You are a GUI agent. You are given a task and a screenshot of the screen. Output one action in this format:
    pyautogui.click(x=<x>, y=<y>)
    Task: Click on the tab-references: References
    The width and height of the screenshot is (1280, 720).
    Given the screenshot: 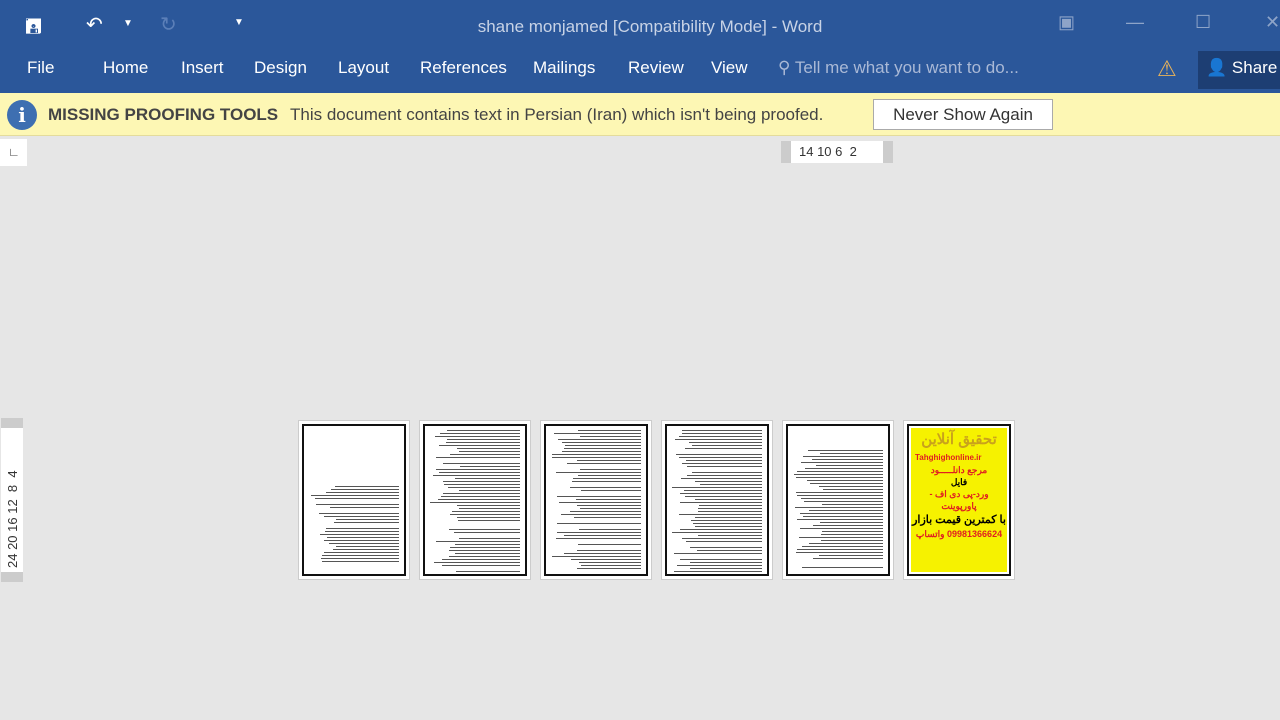 What is the action you would take?
    pyautogui.click(x=463, y=68)
    